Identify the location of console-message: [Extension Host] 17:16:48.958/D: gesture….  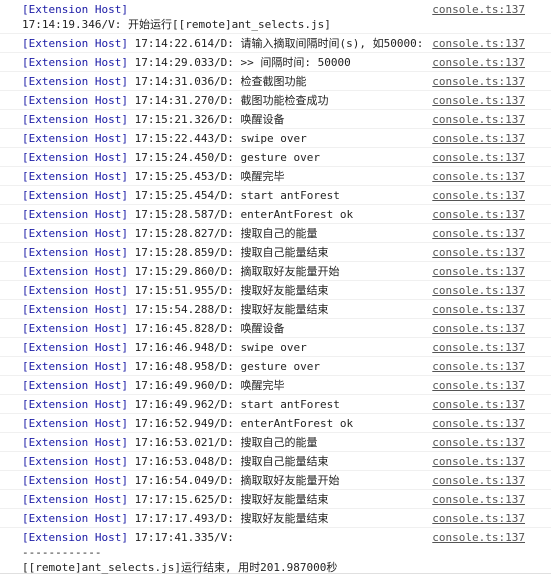
(275, 366).